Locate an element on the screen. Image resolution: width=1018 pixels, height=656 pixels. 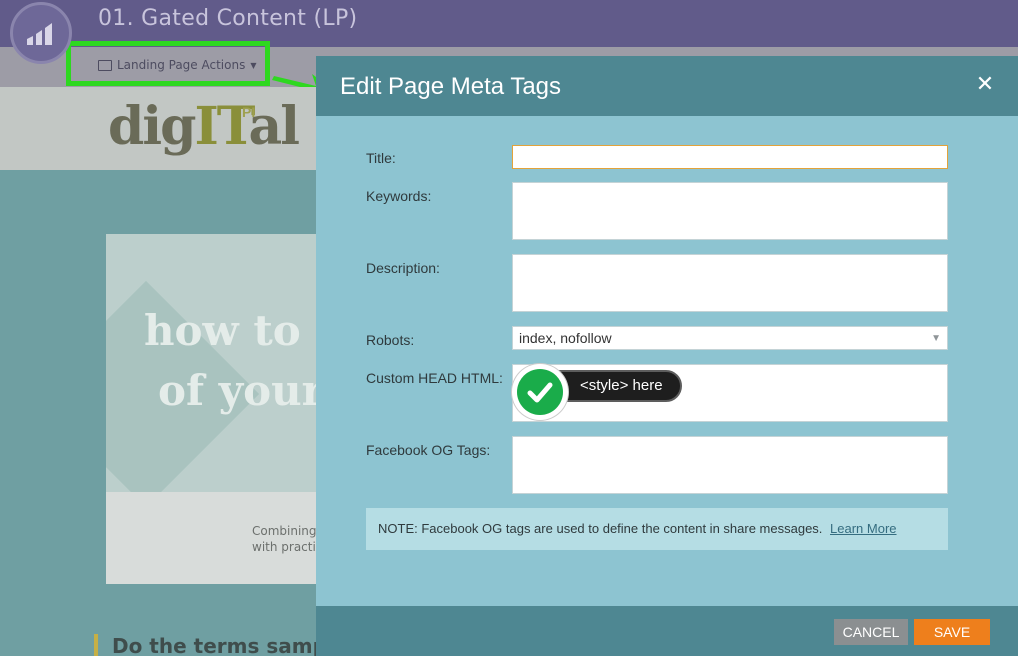
dialog-title: Edit Page Meta Tags is located at coordinates (451, 86).